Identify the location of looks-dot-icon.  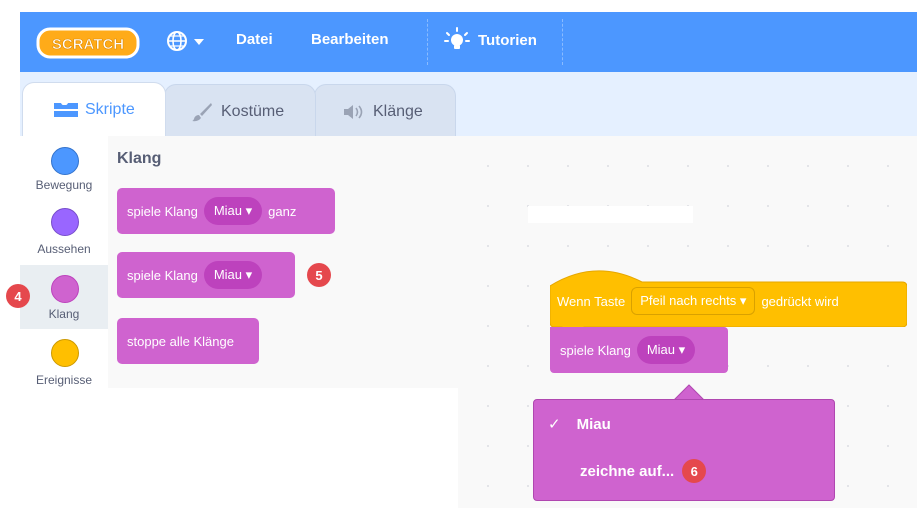
(65, 222).